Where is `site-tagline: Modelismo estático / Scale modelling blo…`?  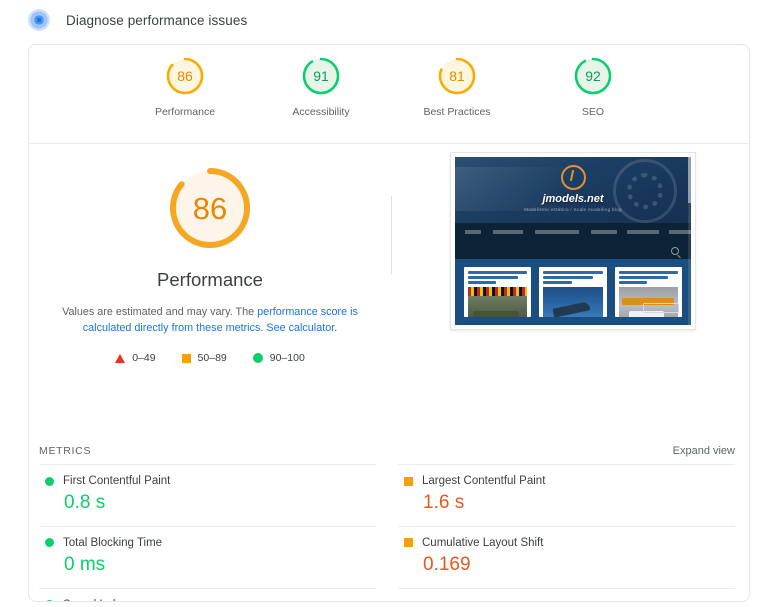
site-tagline: Modelismo estático / Scale modelling blo… is located at coordinates (573, 209).